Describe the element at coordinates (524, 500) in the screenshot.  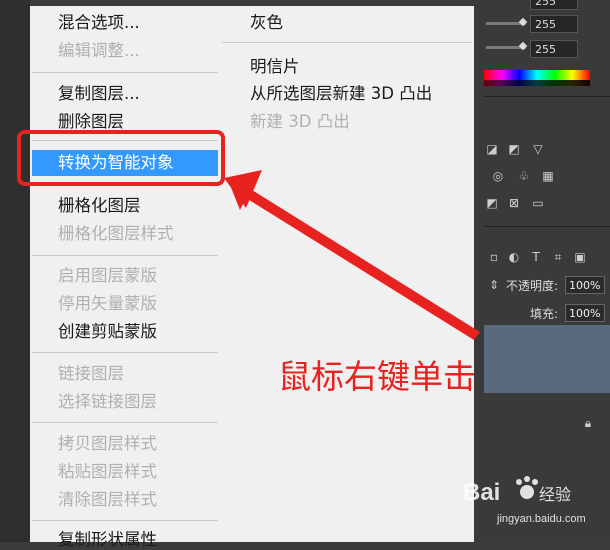
I see `baidu-watermark-graphic: Bai 经验 jingyan.baidu.com` at that location.